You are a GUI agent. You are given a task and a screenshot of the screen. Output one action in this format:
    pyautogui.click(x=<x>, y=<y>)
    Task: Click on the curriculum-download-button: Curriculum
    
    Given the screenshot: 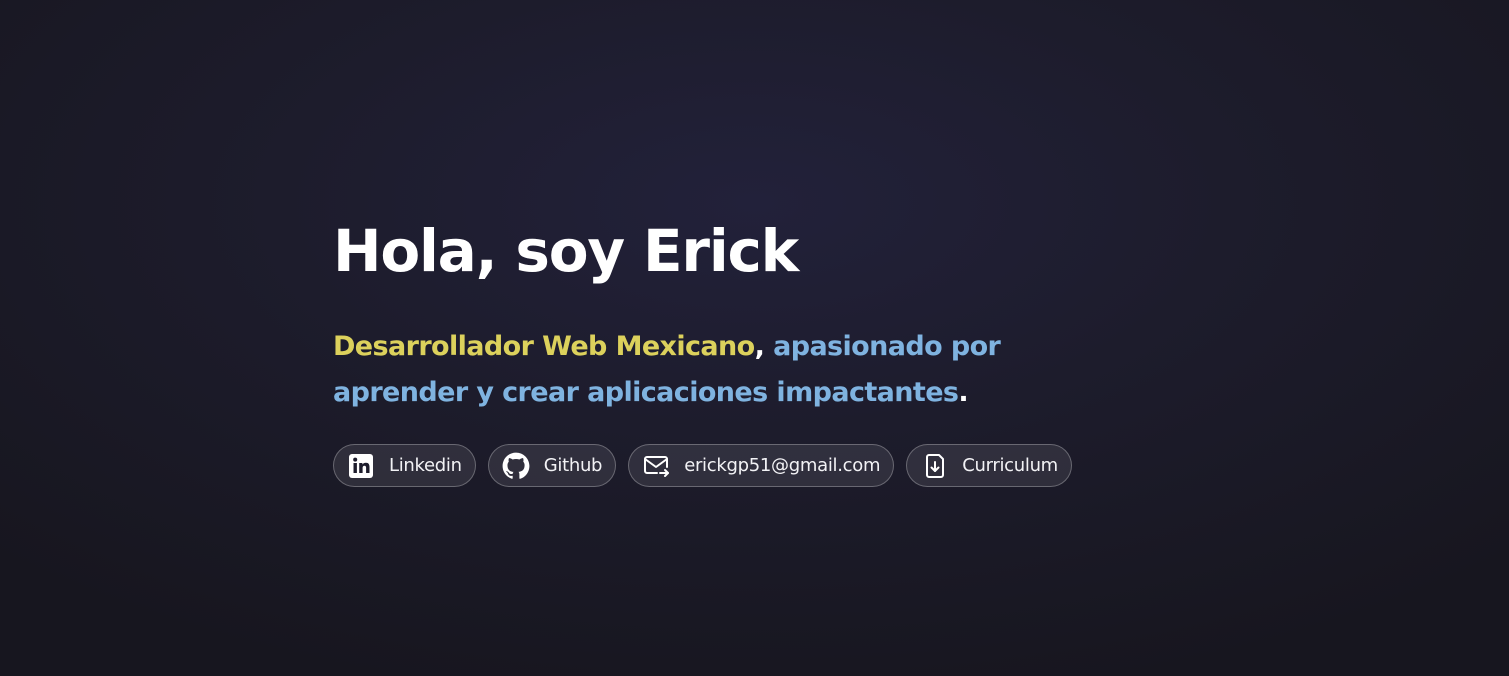 What is the action you would take?
    pyautogui.click(x=989, y=465)
    